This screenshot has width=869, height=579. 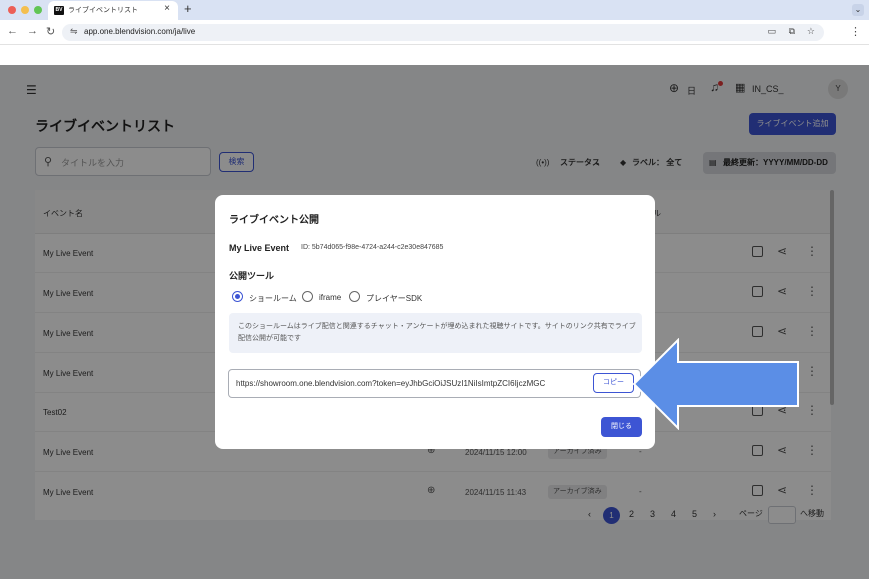 I want to click on new-tab-button: +, so click(x=188, y=8).